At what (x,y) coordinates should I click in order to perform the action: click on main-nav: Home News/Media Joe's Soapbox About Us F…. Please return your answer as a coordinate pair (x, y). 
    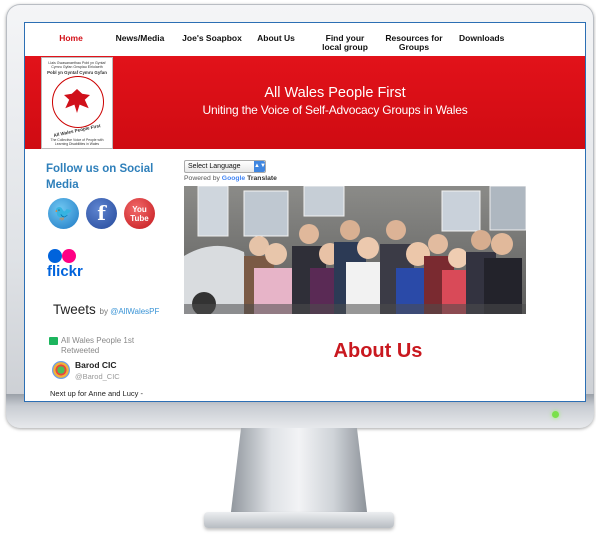
    Looking at the image, I should click on (305, 37).